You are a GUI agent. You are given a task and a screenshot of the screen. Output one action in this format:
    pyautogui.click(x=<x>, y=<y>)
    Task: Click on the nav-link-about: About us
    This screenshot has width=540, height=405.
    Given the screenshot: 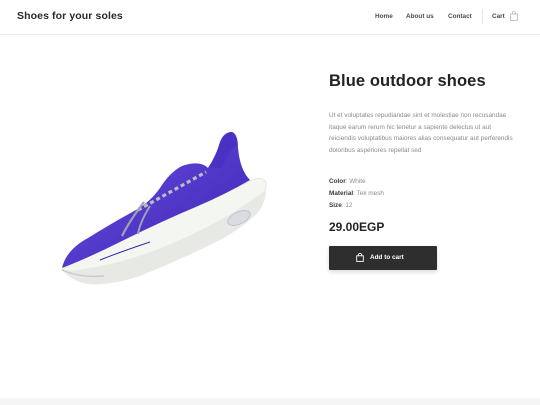 What is the action you would take?
    pyautogui.click(x=420, y=16)
    